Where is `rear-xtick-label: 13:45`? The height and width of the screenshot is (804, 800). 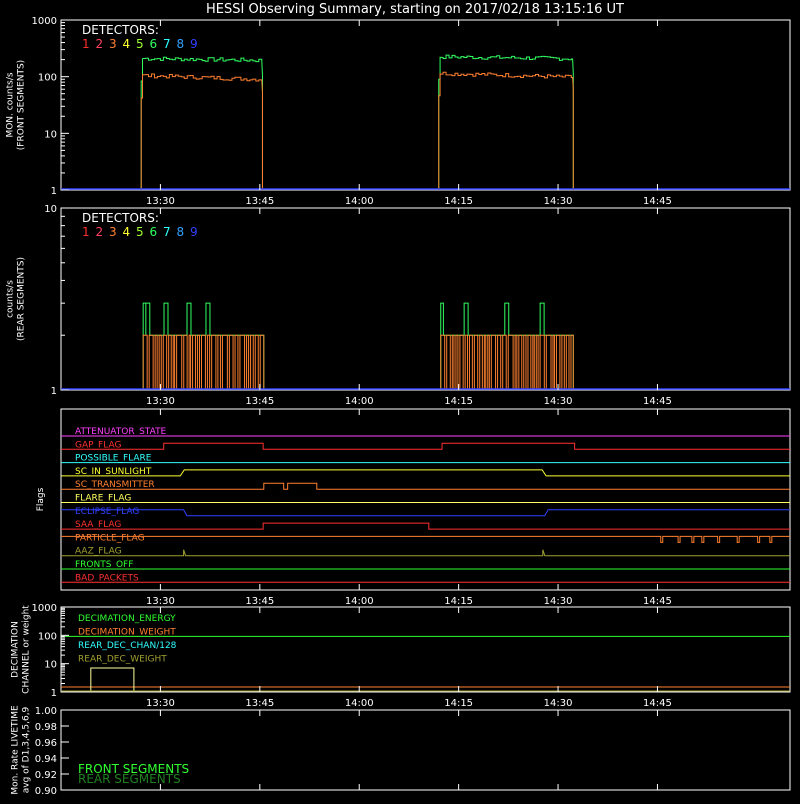 rear-xtick-label: 13:45 is located at coordinates (259, 401).